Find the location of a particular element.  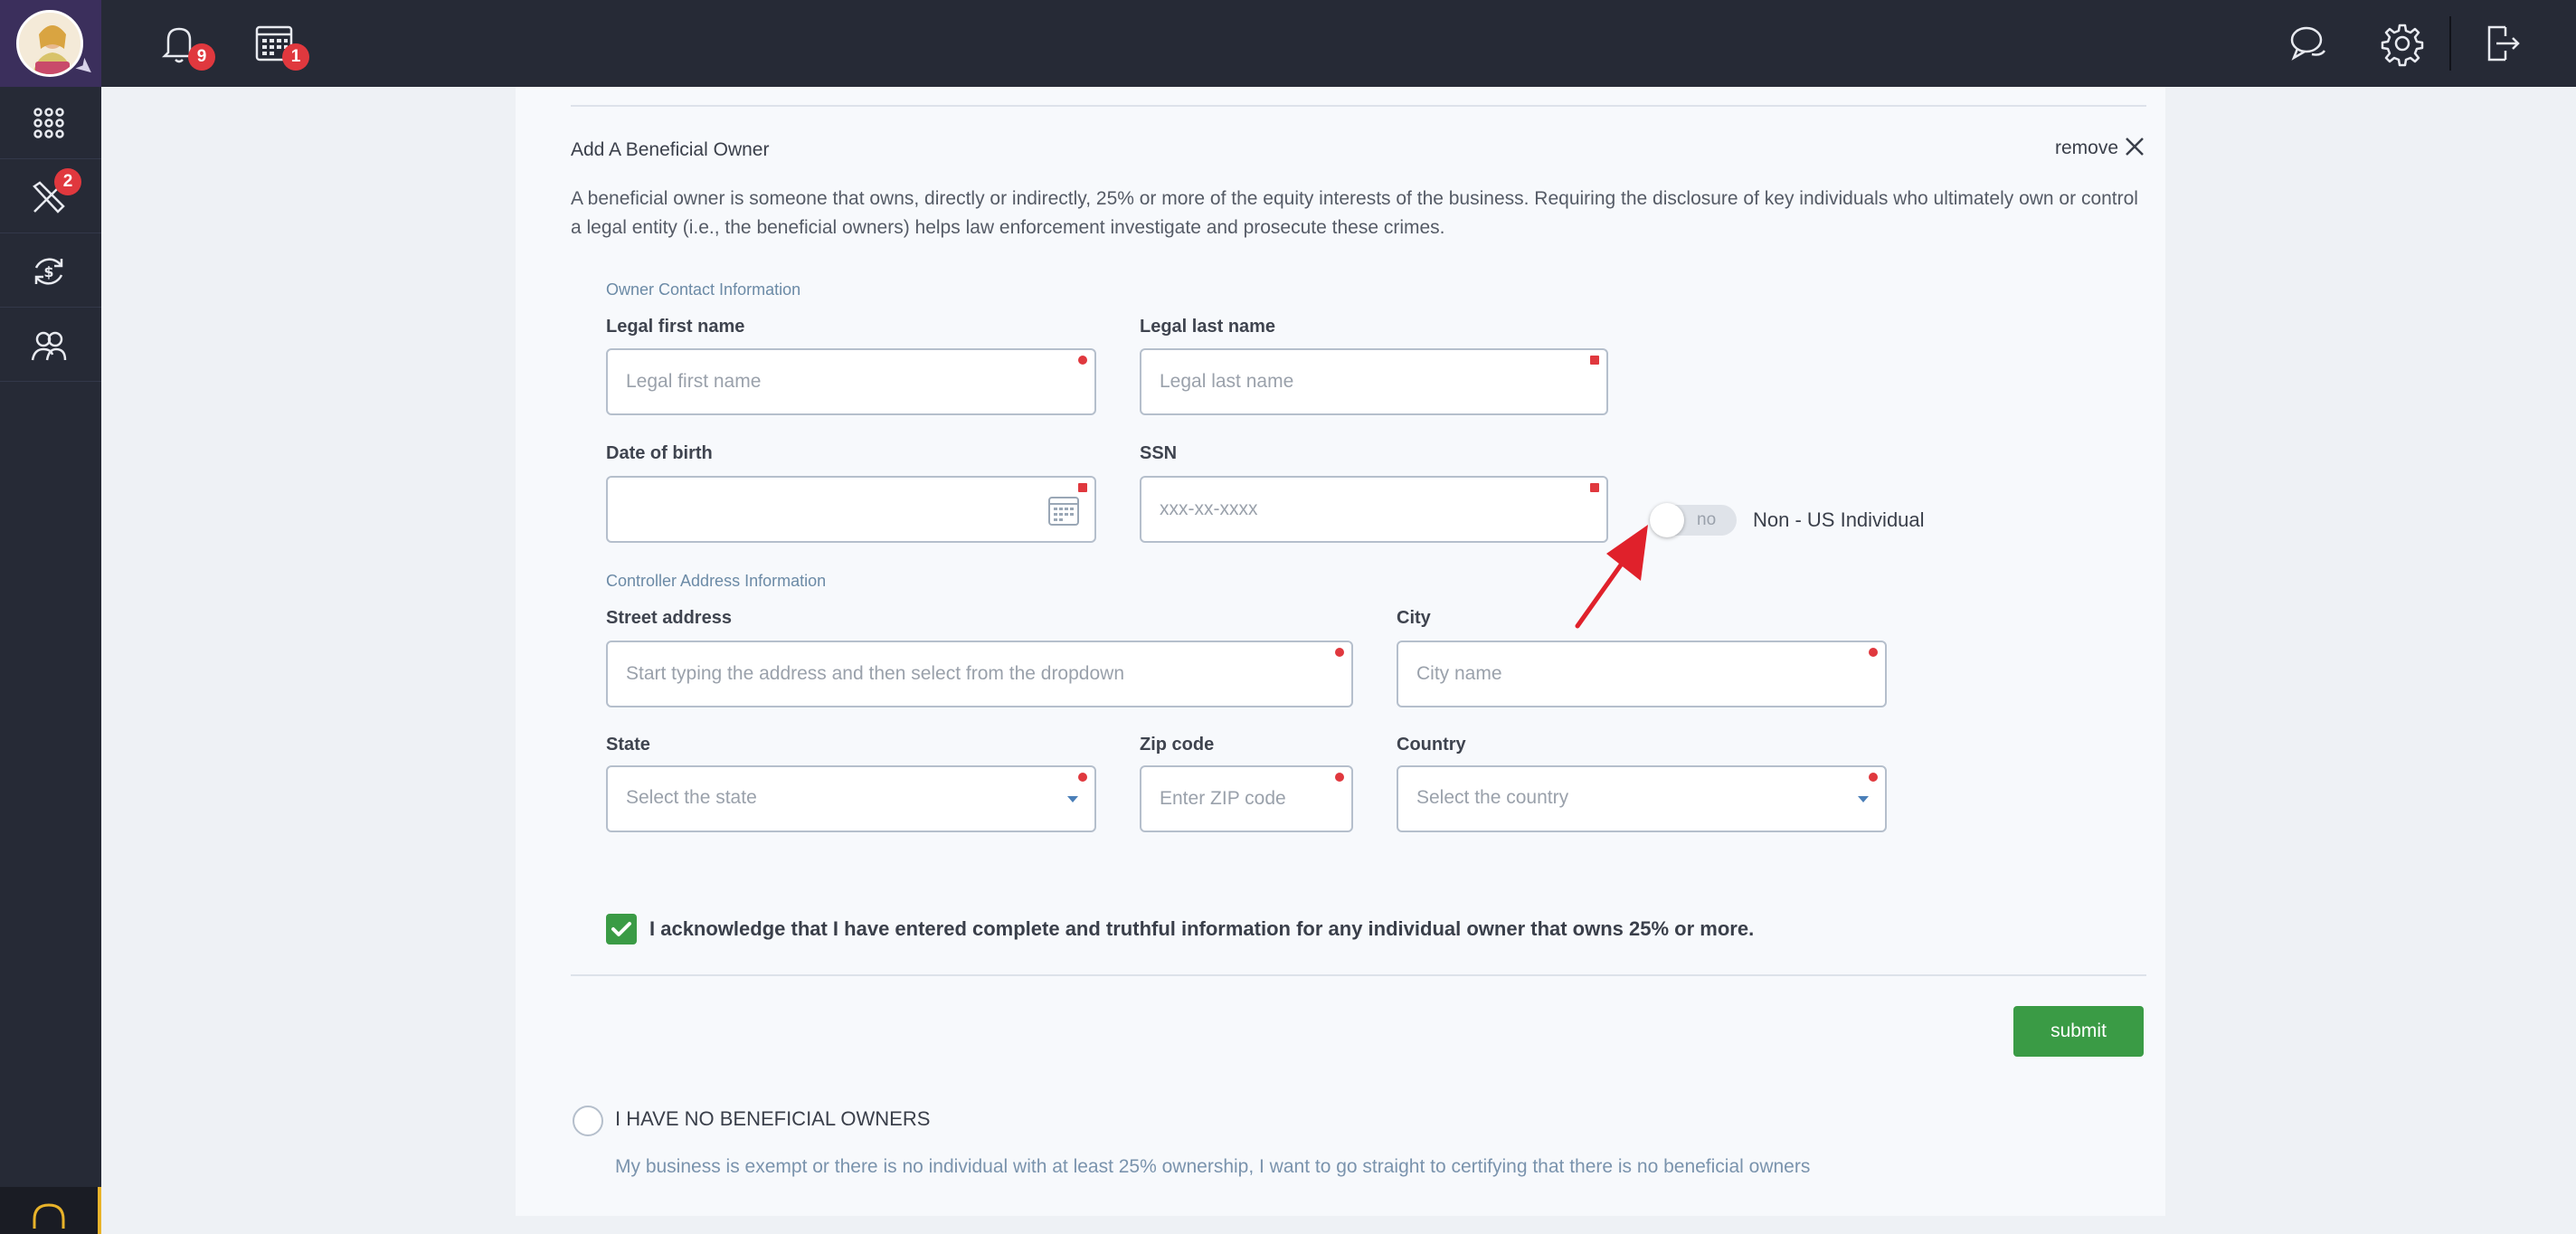

remove-button: remove is located at coordinates (2087, 148).